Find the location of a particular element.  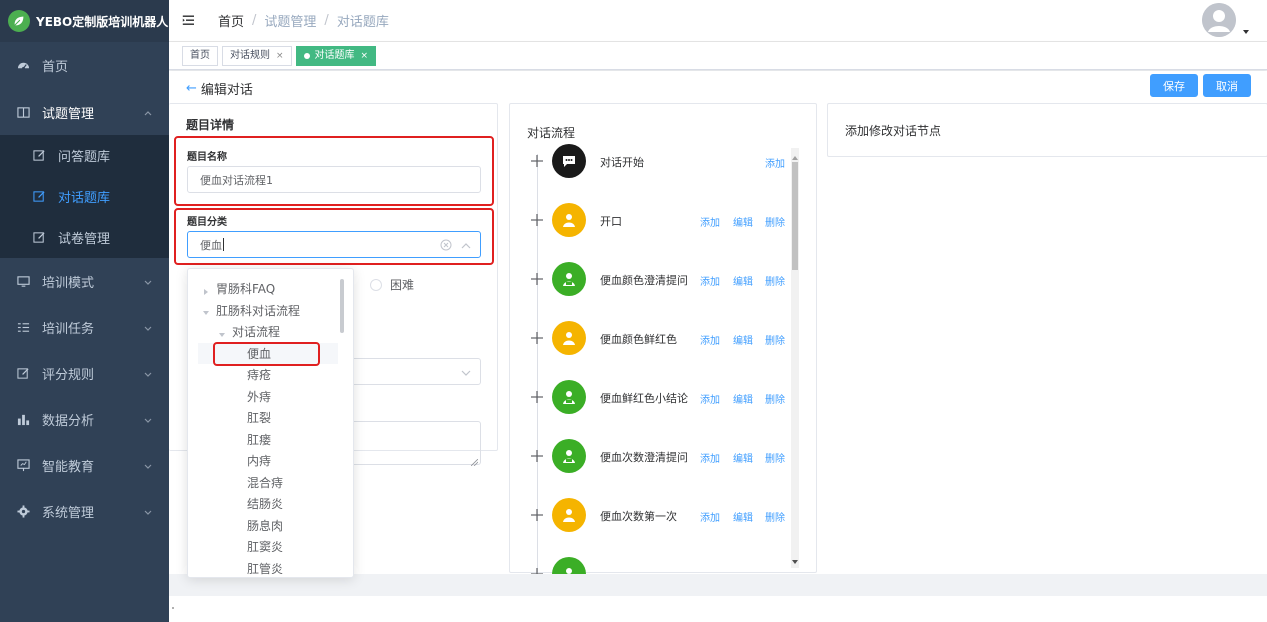

tree-node: 肠息肉 is located at coordinates (265, 525).